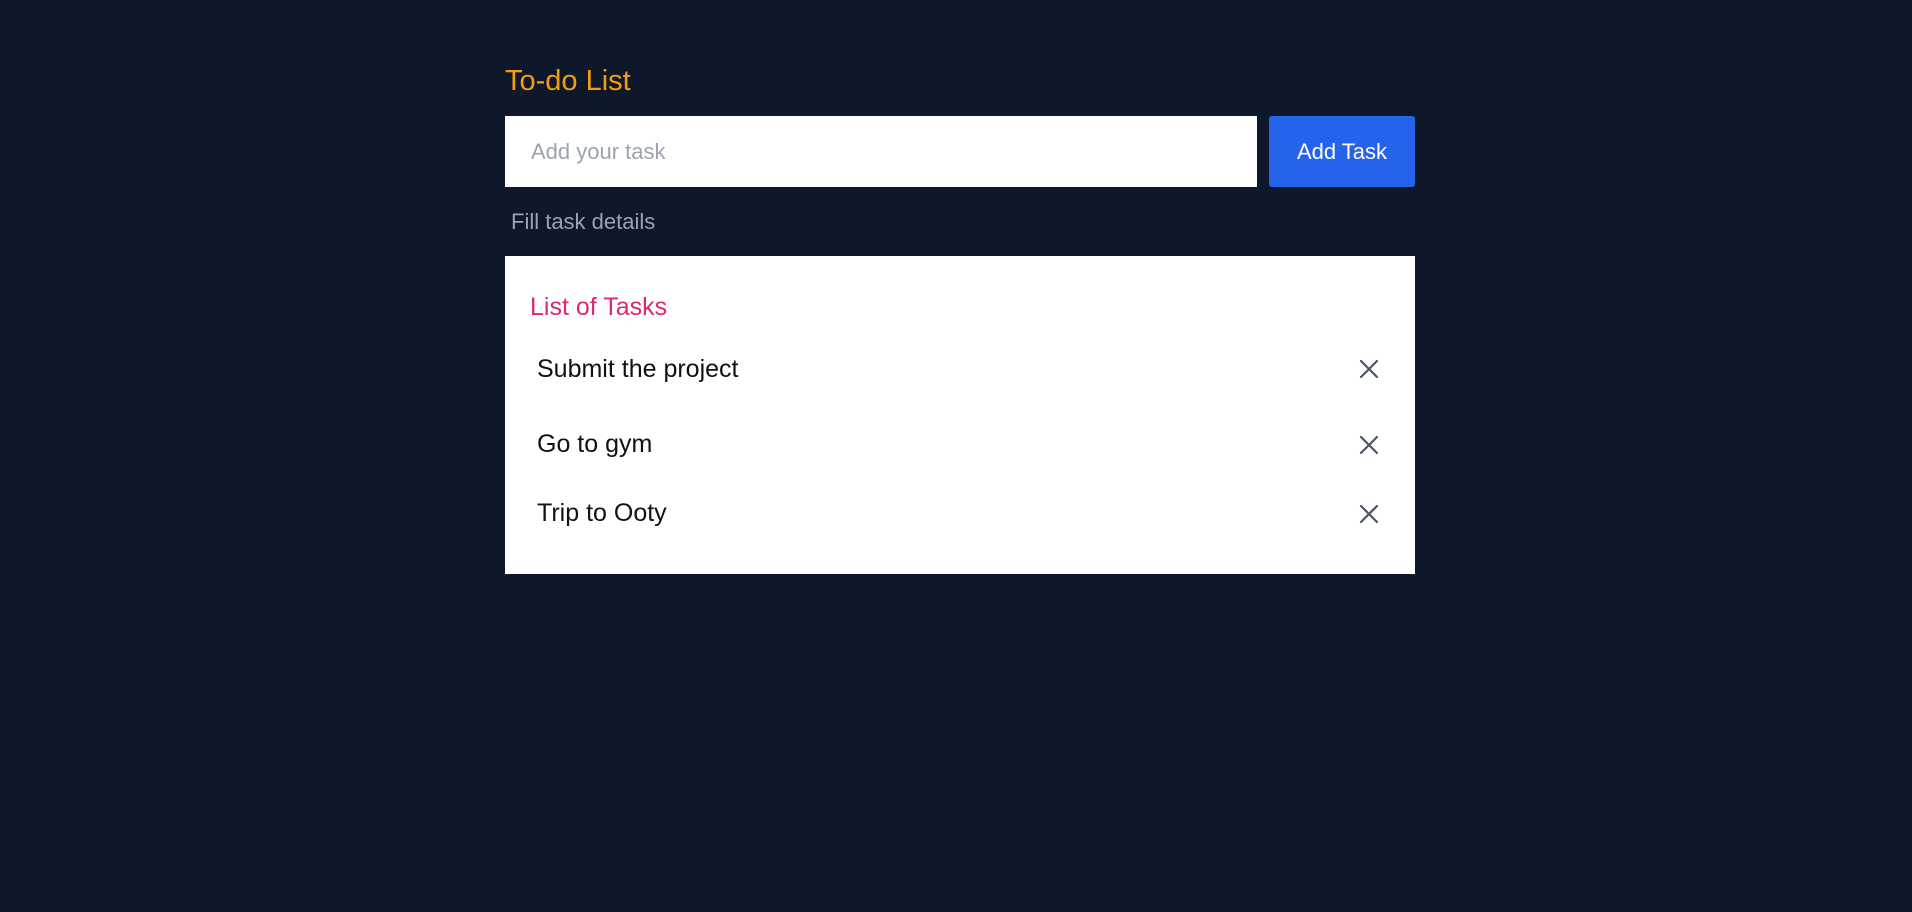 Image resolution: width=1912 pixels, height=912 pixels. Describe the element at coordinates (599, 307) in the screenshot. I see `list-title: List of Tasks` at that location.